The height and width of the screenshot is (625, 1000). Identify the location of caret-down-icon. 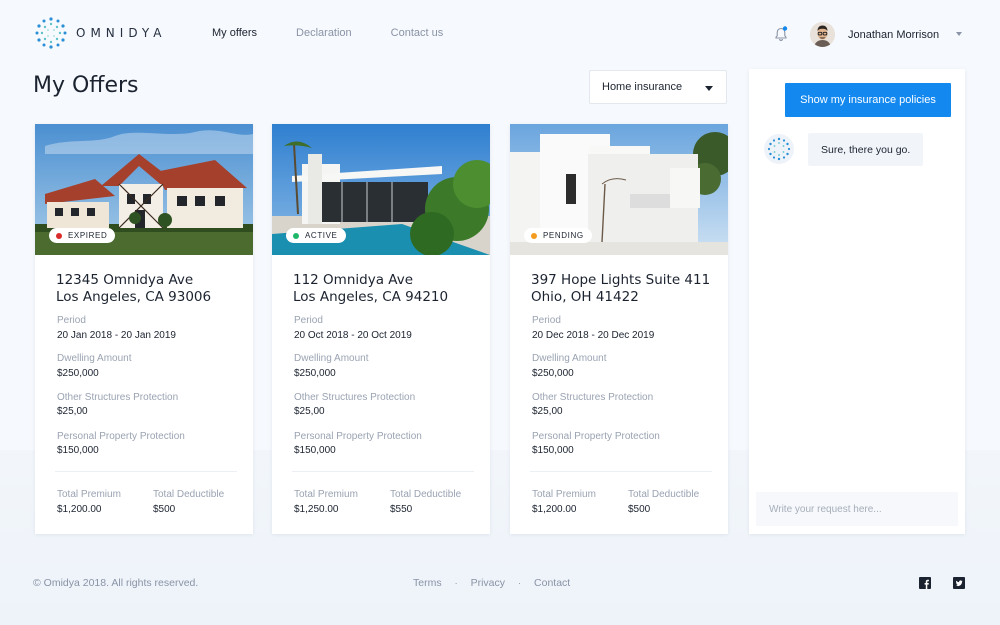
(709, 88).